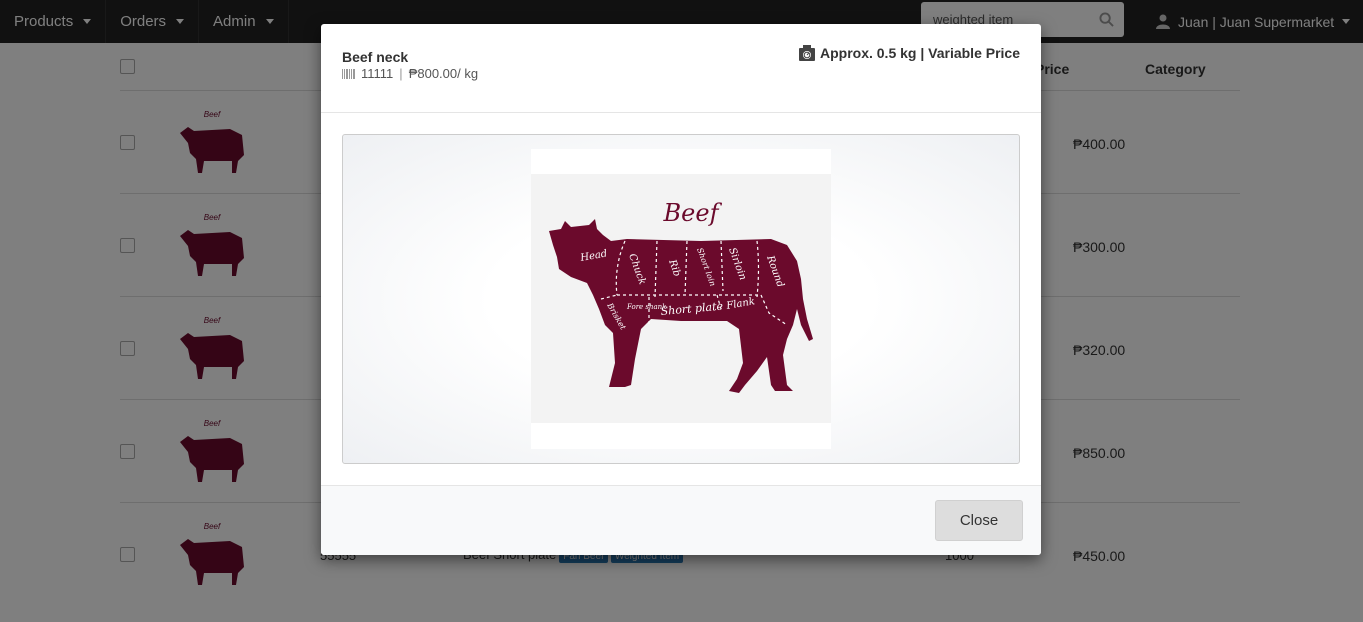 The height and width of the screenshot is (622, 1363). Describe the element at coordinates (377, 73) in the screenshot. I see `modal-sku: 11111` at that location.